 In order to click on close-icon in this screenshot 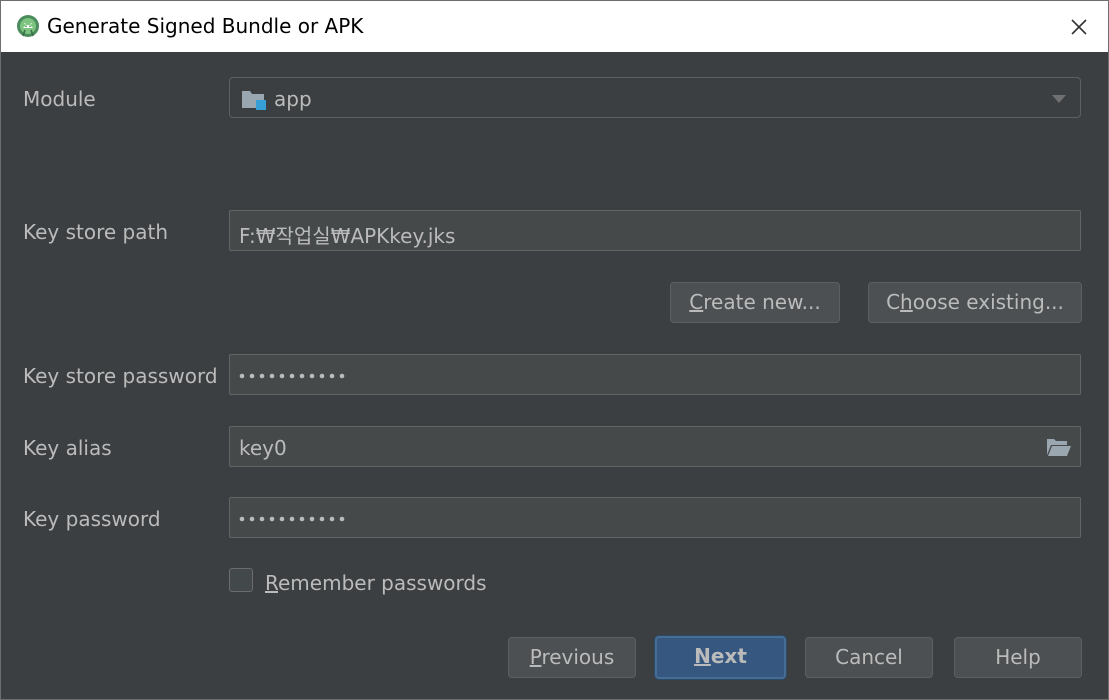, I will do `click(1079, 27)`.